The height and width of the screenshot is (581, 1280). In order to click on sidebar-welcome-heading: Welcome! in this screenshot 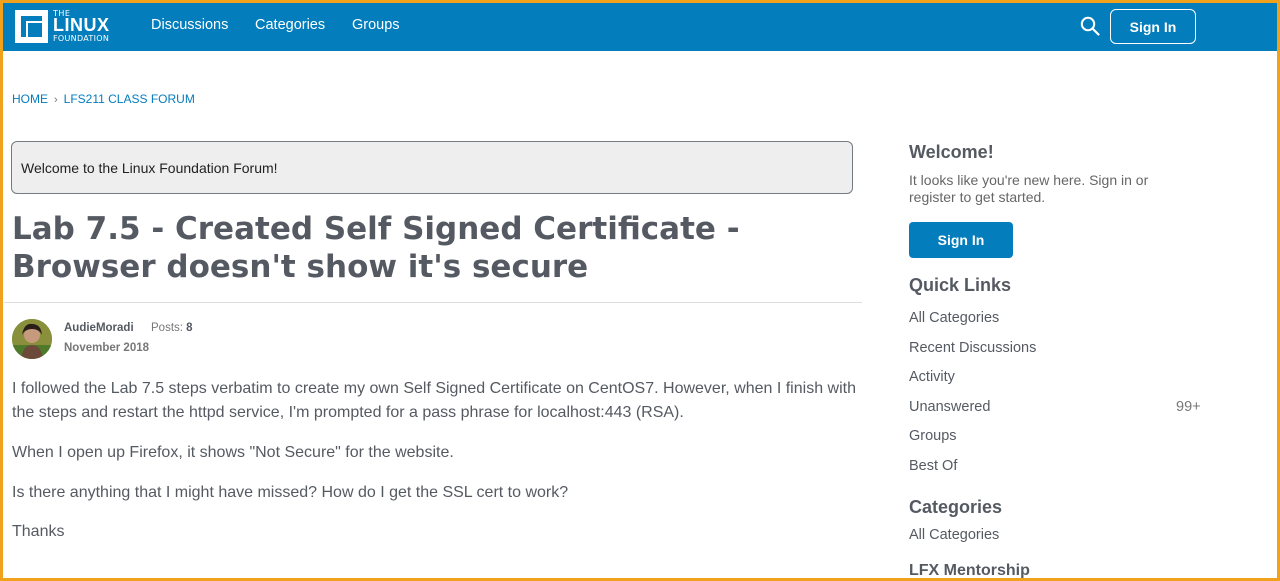, I will do `click(951, 152)`.